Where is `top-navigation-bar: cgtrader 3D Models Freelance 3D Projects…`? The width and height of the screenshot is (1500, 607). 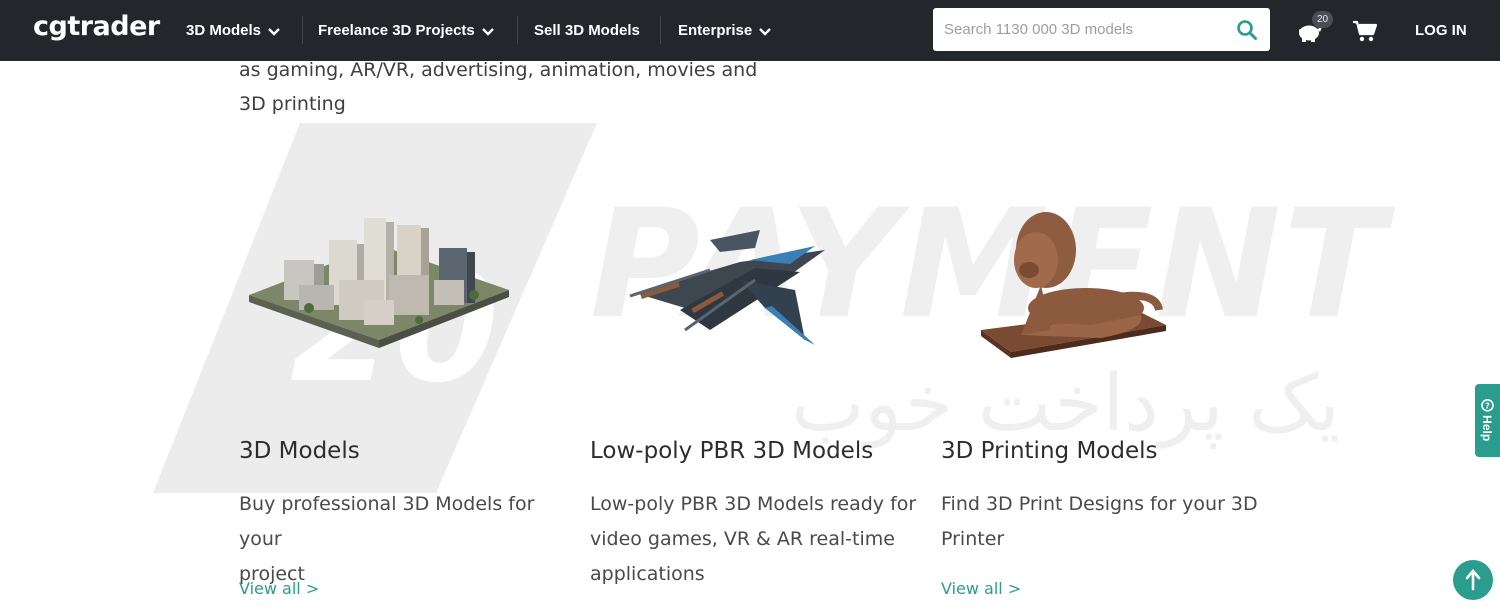 top-navigation-bar: cgtrader 3D Models Freelance 3D Projects… is located at coordinates (750, 30).